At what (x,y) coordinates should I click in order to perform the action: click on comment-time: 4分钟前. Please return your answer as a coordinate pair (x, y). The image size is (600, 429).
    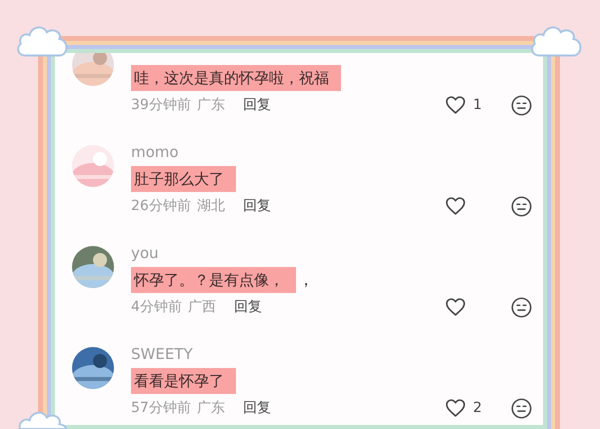
    Looking at the image, I should click on (156, 307).